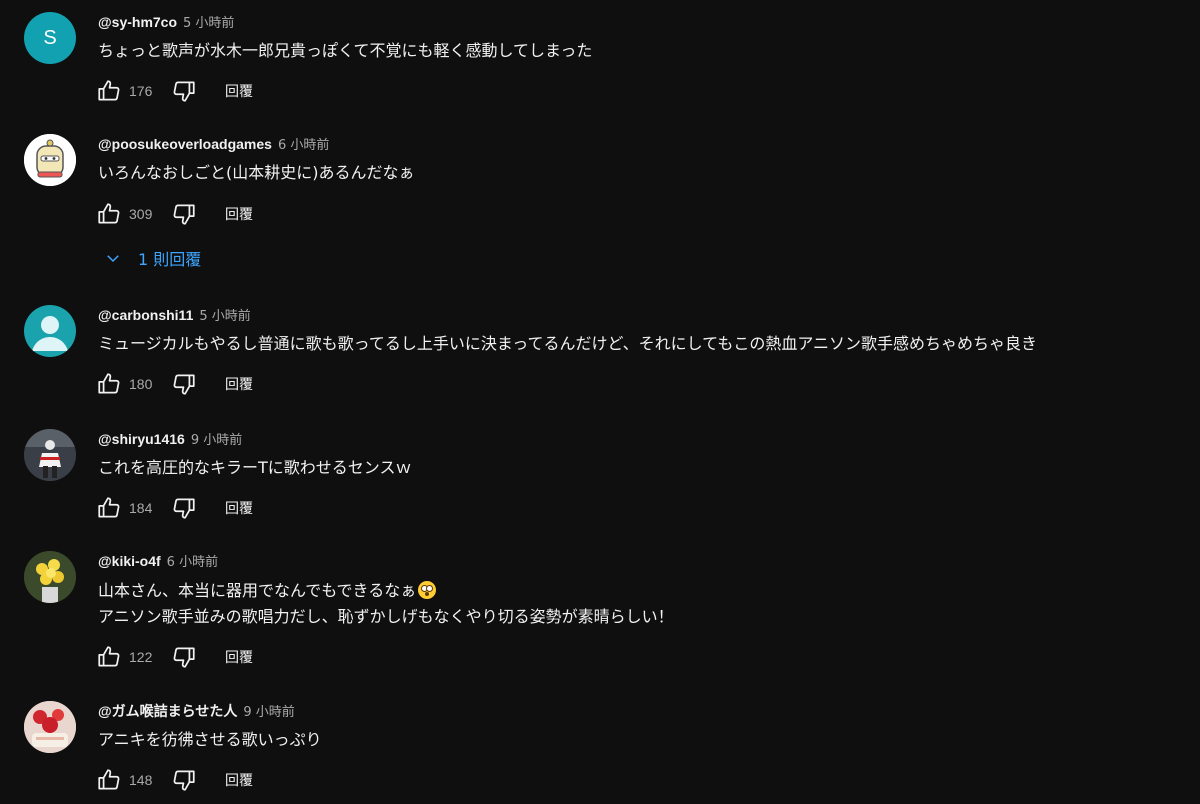  I want to click on replies-count-label: 1 則回覆, so click(170, 259).